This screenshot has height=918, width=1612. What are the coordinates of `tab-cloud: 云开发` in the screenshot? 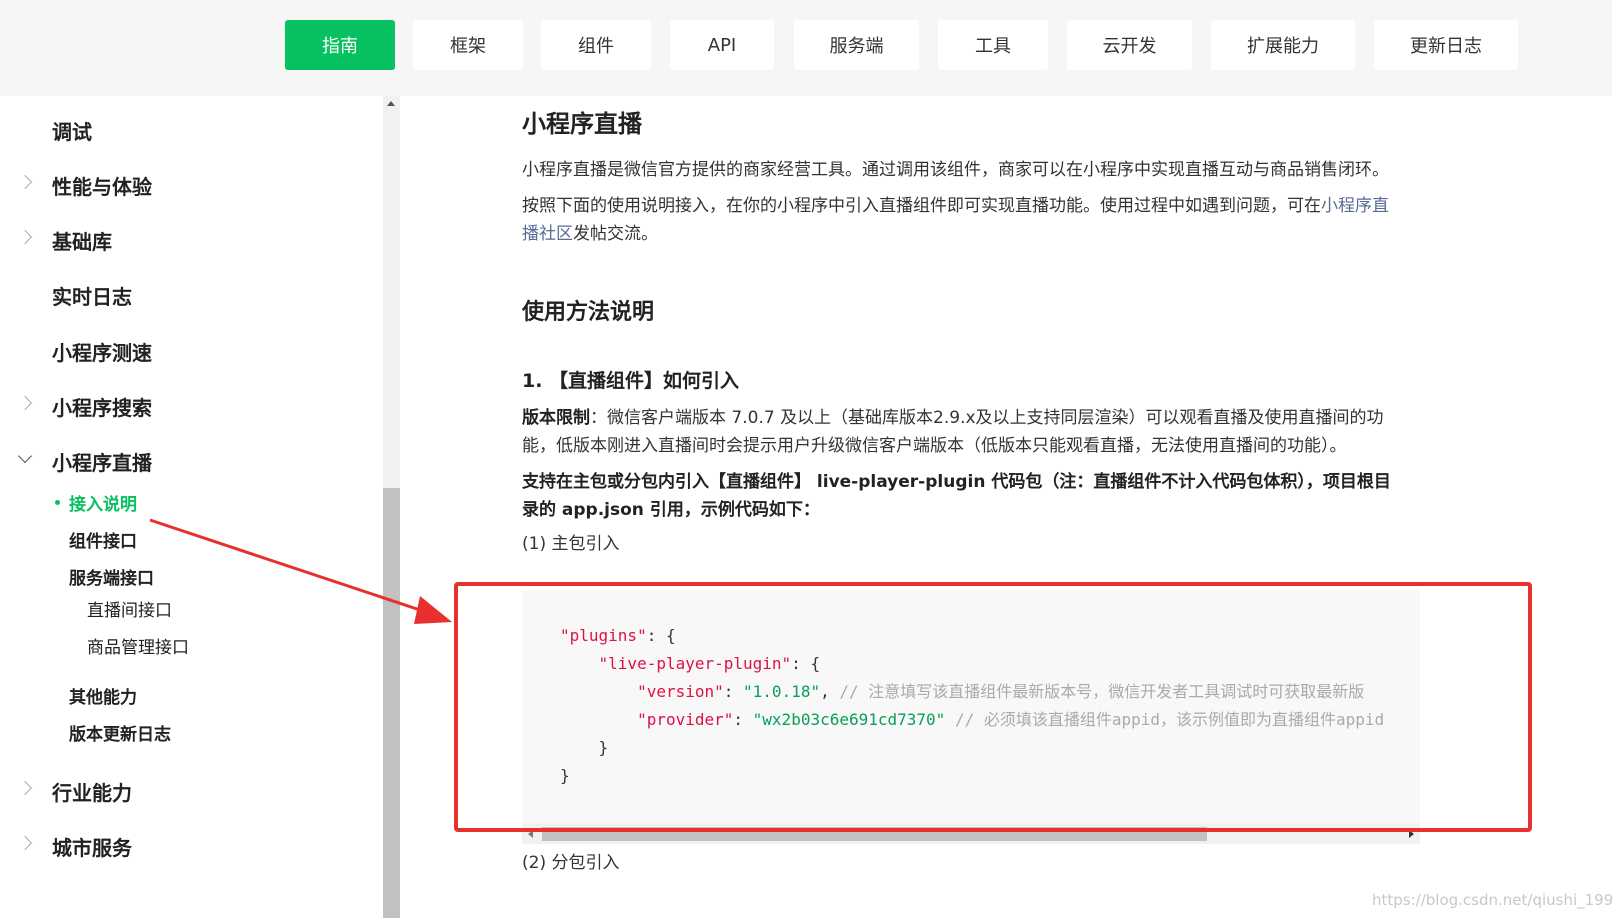 It's located at (1129, 45).